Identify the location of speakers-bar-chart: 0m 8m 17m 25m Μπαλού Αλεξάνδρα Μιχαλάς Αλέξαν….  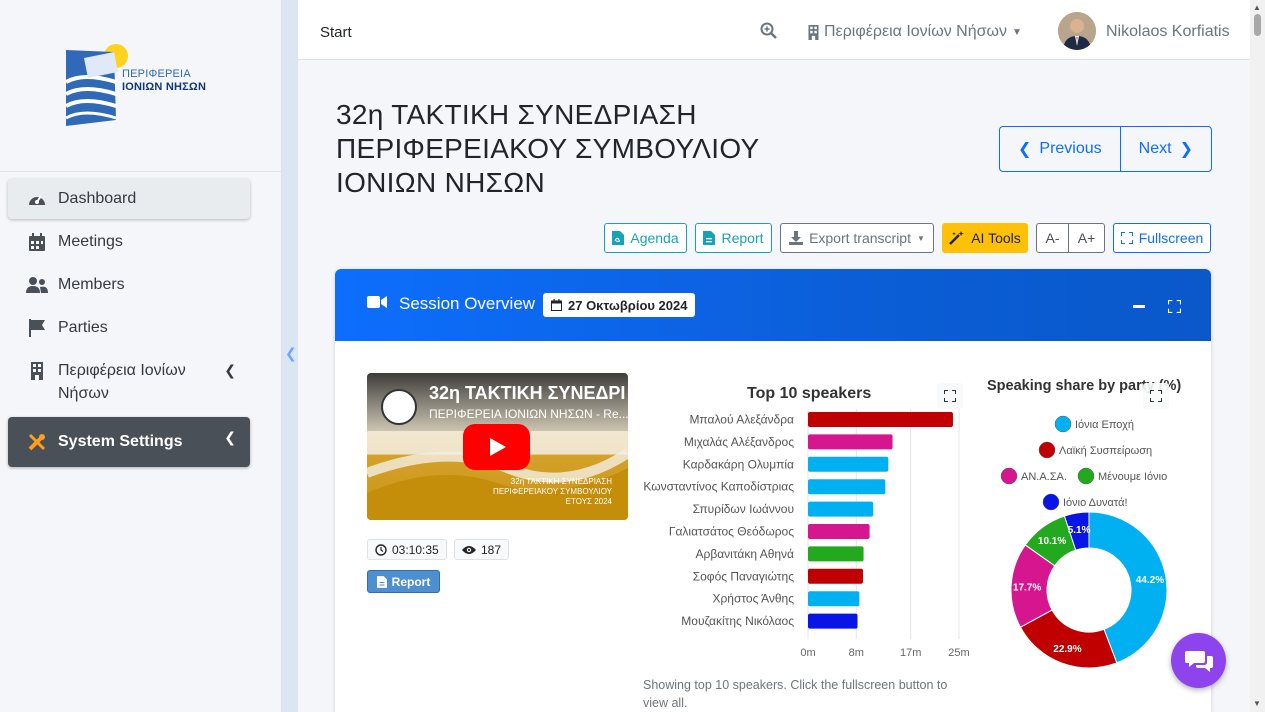
(806, 534).